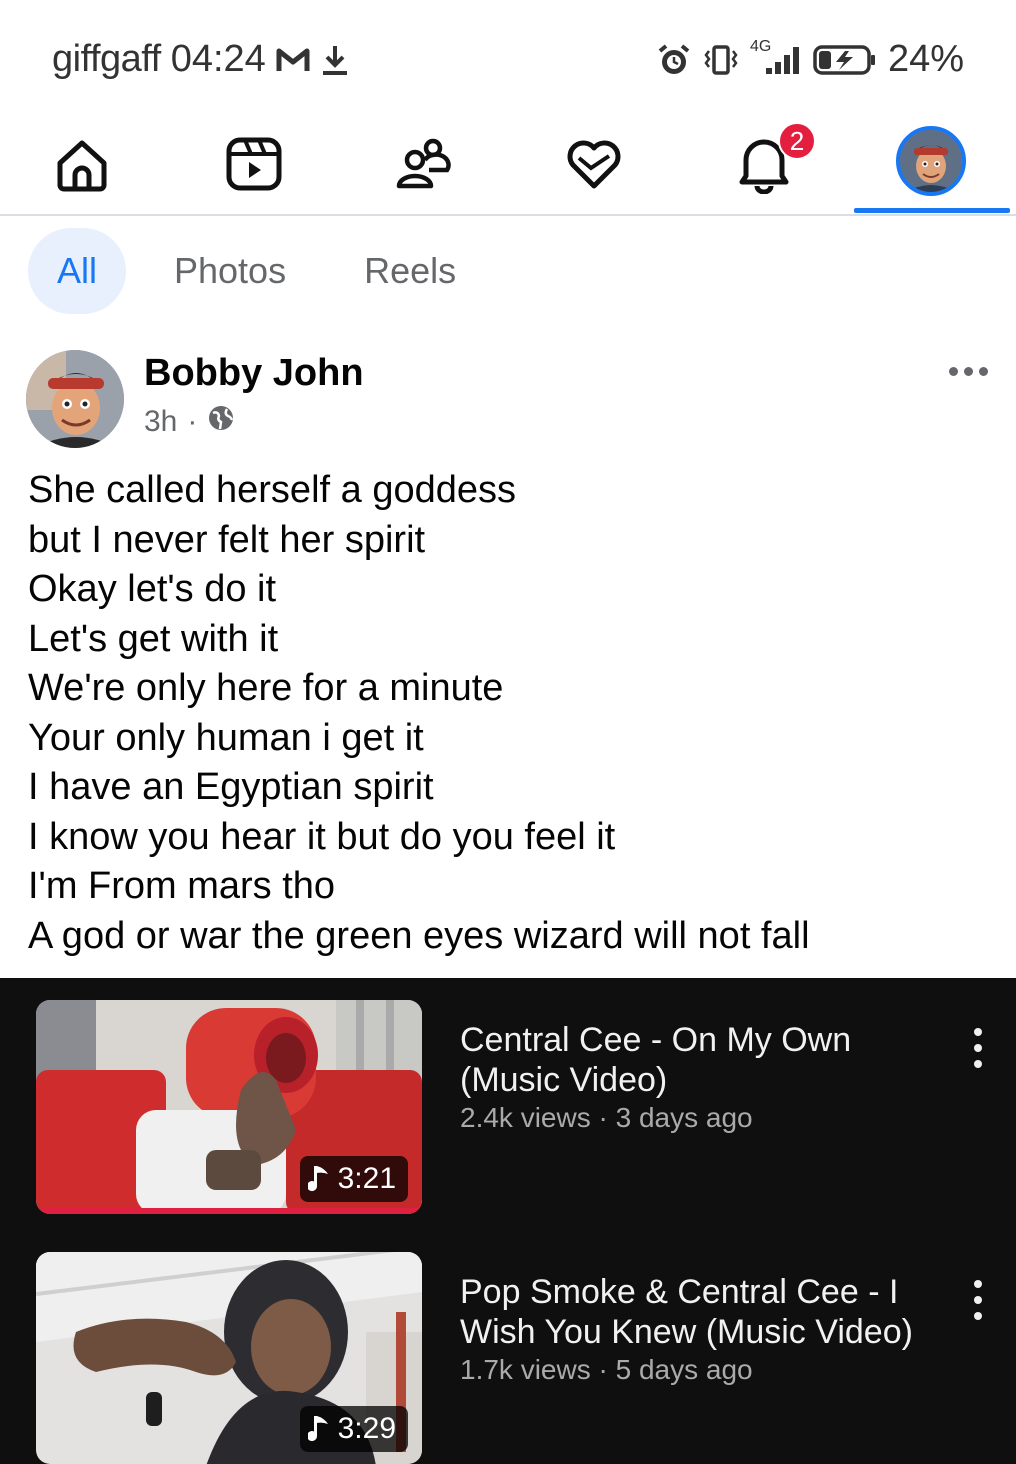 The width and height of the screenshot is (1016, 1464). Describe the element at coordinates (227, 539) in the screenshot. I see `post-line: but I never felt her spirit` at that location.